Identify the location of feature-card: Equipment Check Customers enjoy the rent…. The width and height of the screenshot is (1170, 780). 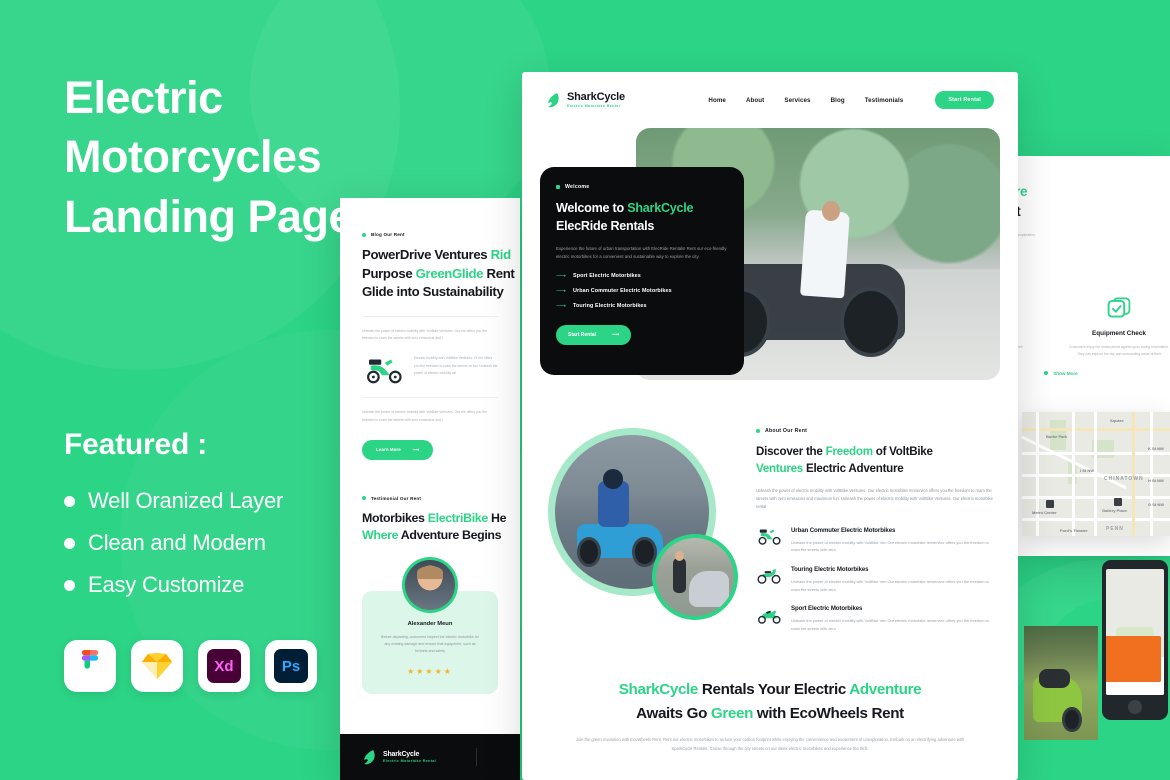
(1119, 325).